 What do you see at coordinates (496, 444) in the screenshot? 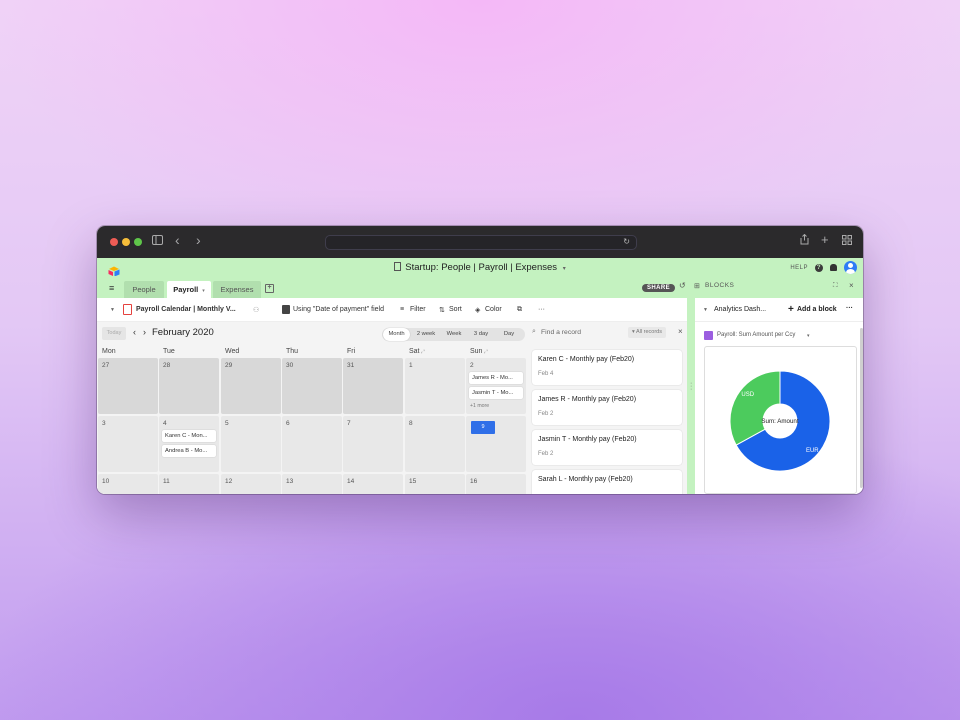
I see `day-cell: 9` at bounding box center [496, 444].